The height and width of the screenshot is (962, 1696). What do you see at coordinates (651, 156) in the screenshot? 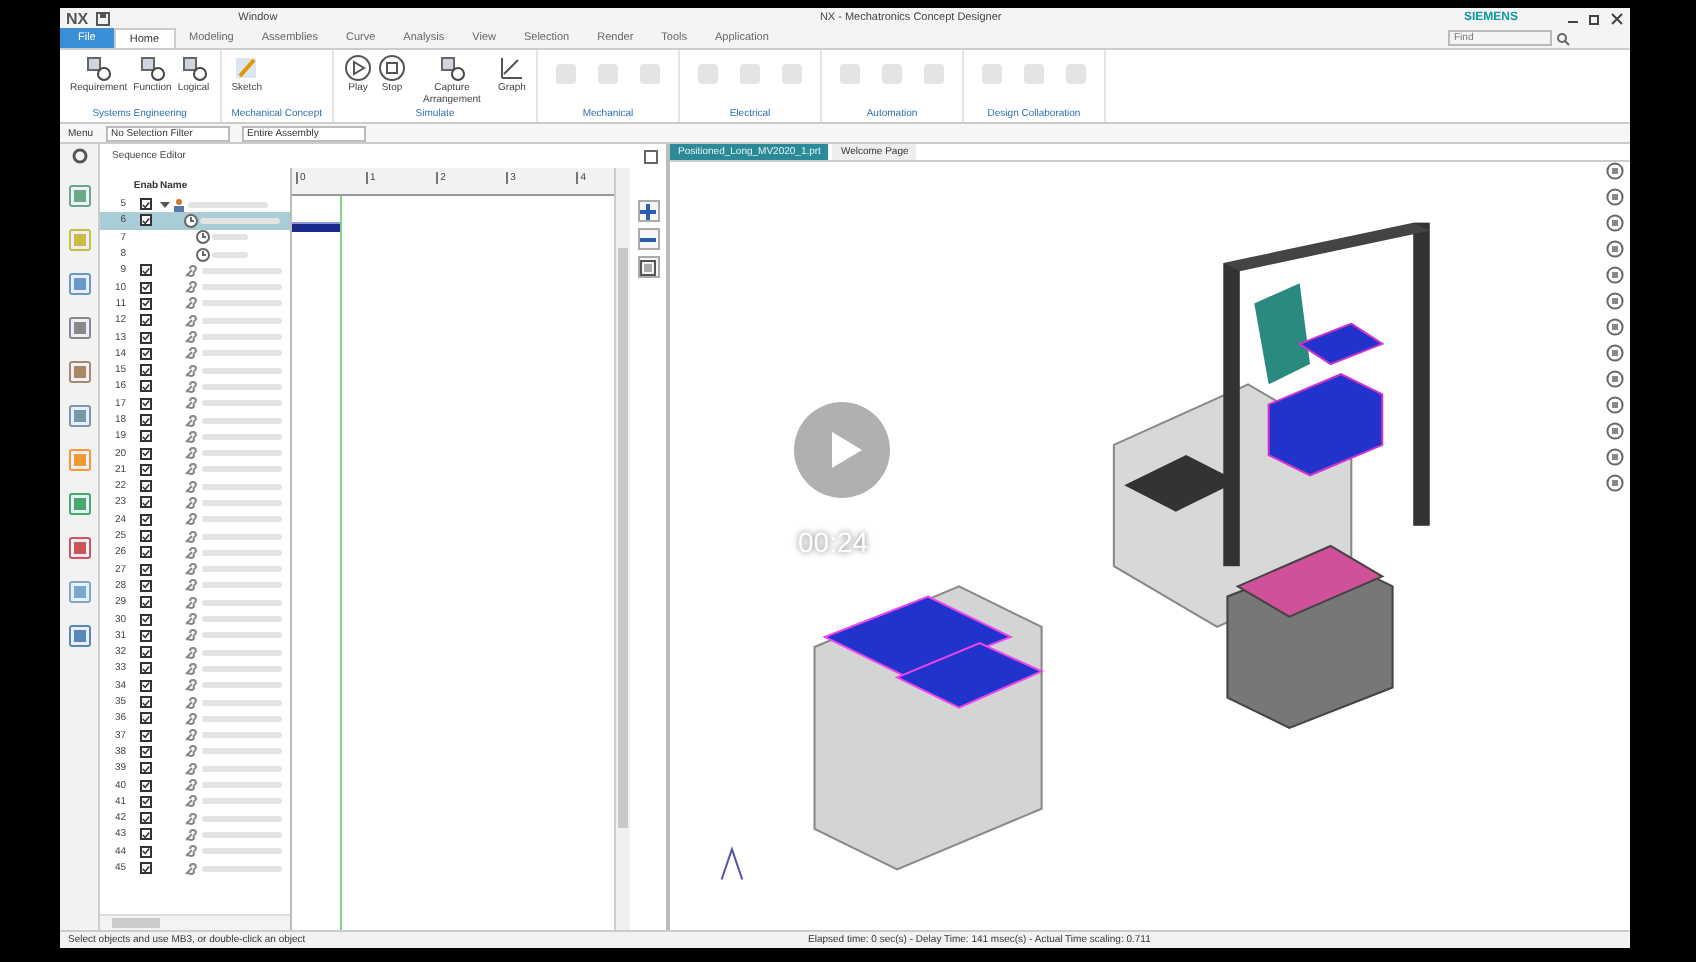
I see `maximize-icon` at bounding box center [651, 156].